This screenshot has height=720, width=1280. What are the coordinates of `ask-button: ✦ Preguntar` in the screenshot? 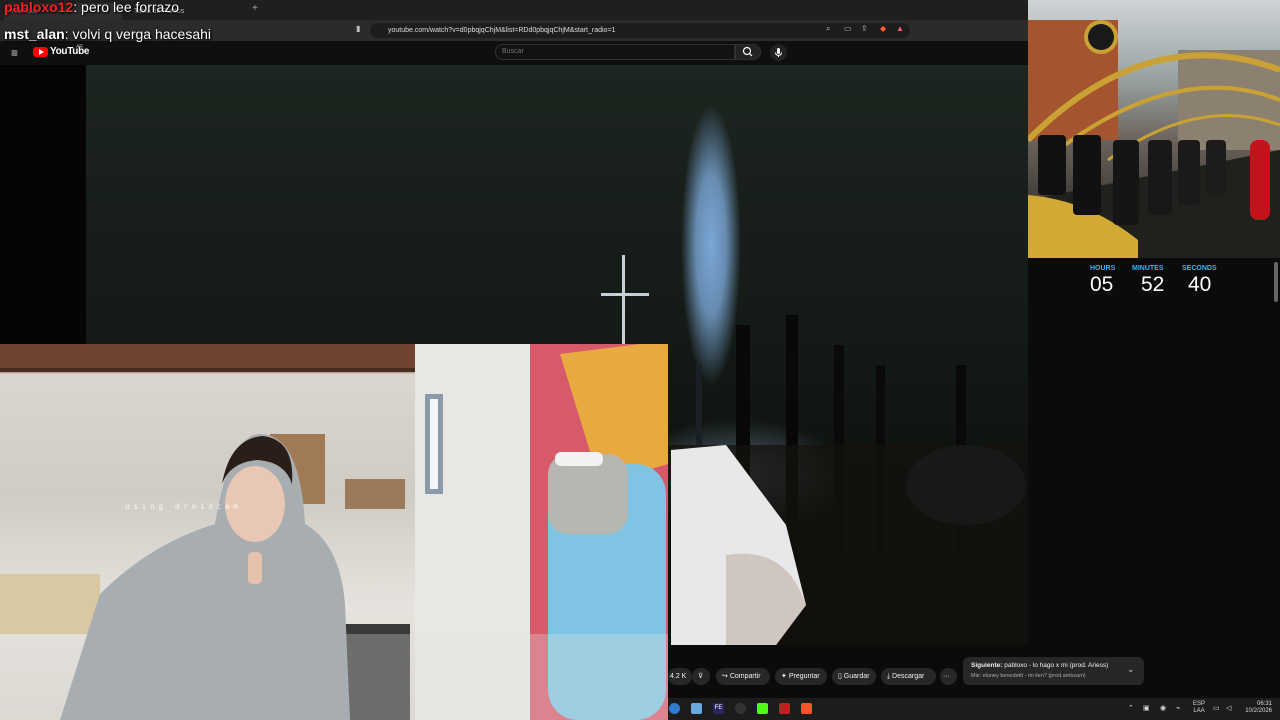 It's located at (801, 676).